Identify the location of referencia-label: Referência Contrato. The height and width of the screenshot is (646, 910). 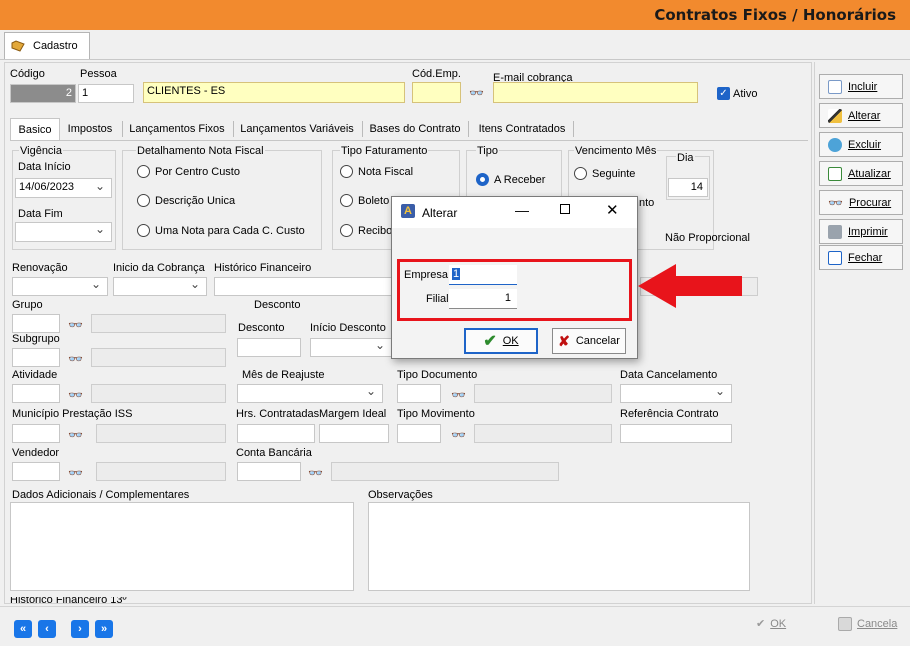
(669, 414).